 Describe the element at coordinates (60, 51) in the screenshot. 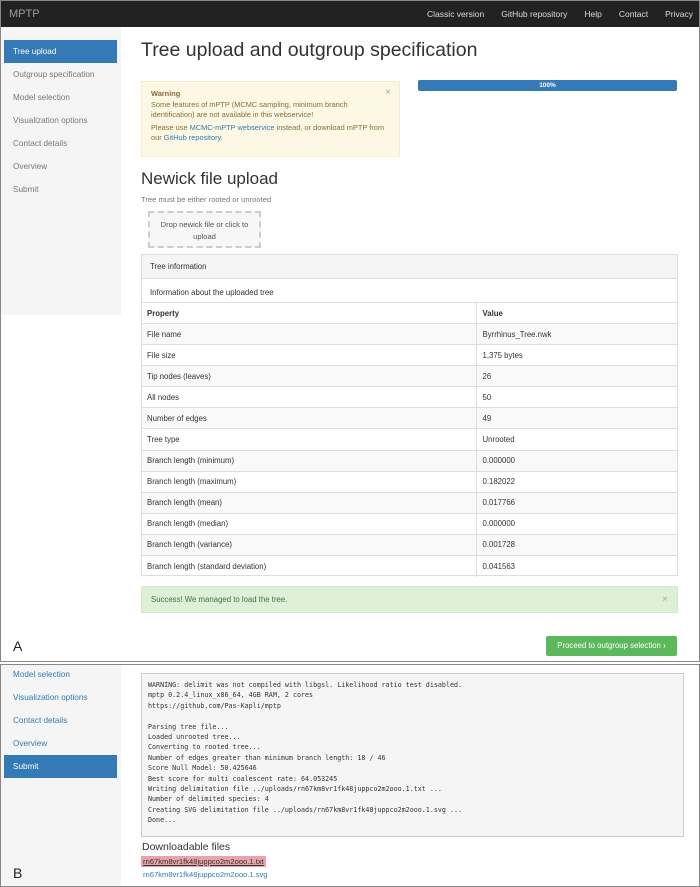

I see `sidebar-item-tree-upload: Tree upload` at that location.